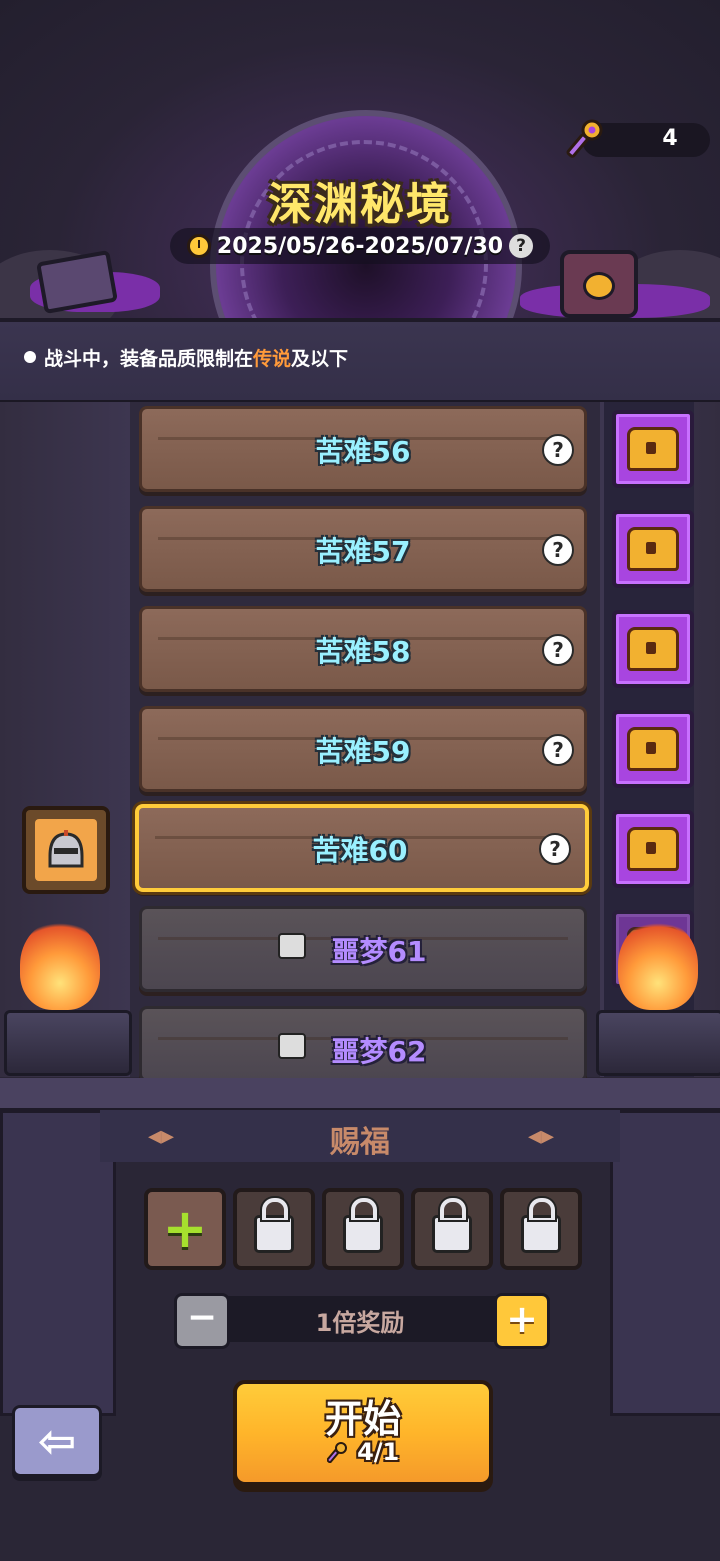  I want to click on start-cost-value: 4/1, so click(378, 1452).